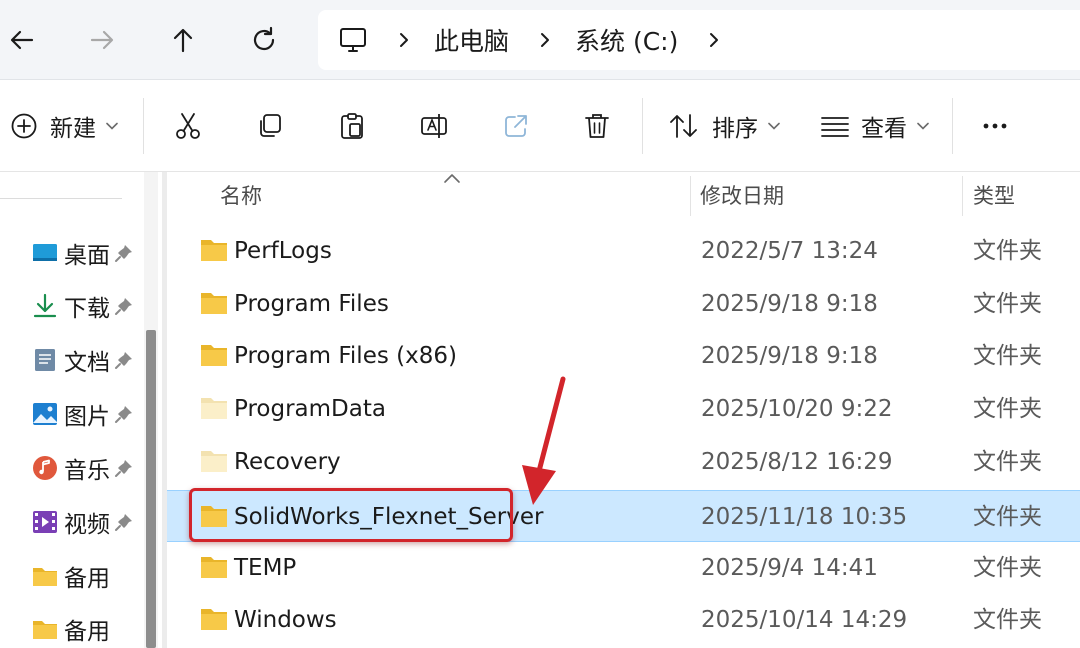 This screenshot has width=1080, height=648. I want to click on paste-button, so click(352, 126).